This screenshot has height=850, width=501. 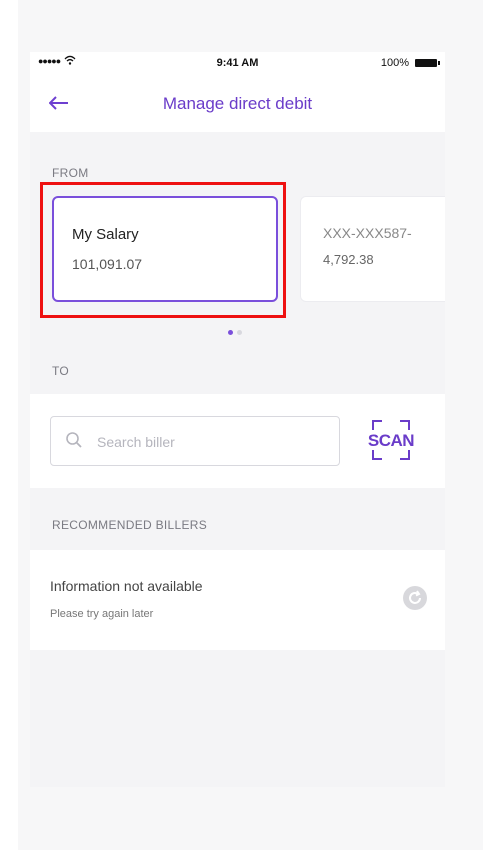 I want to click on recommended-billers-label: RECOMMENDED BILLERS, so click(x=130, y=525).